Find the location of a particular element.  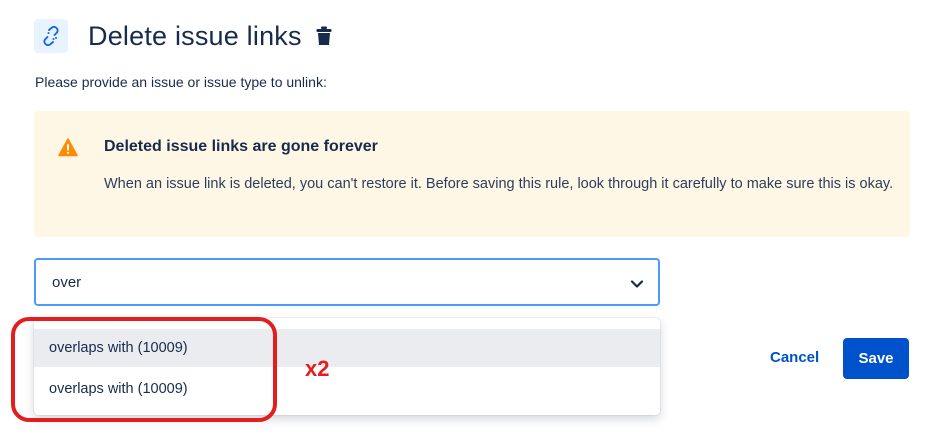

cancel-button: Cancel is located at coordinates (794, 357).